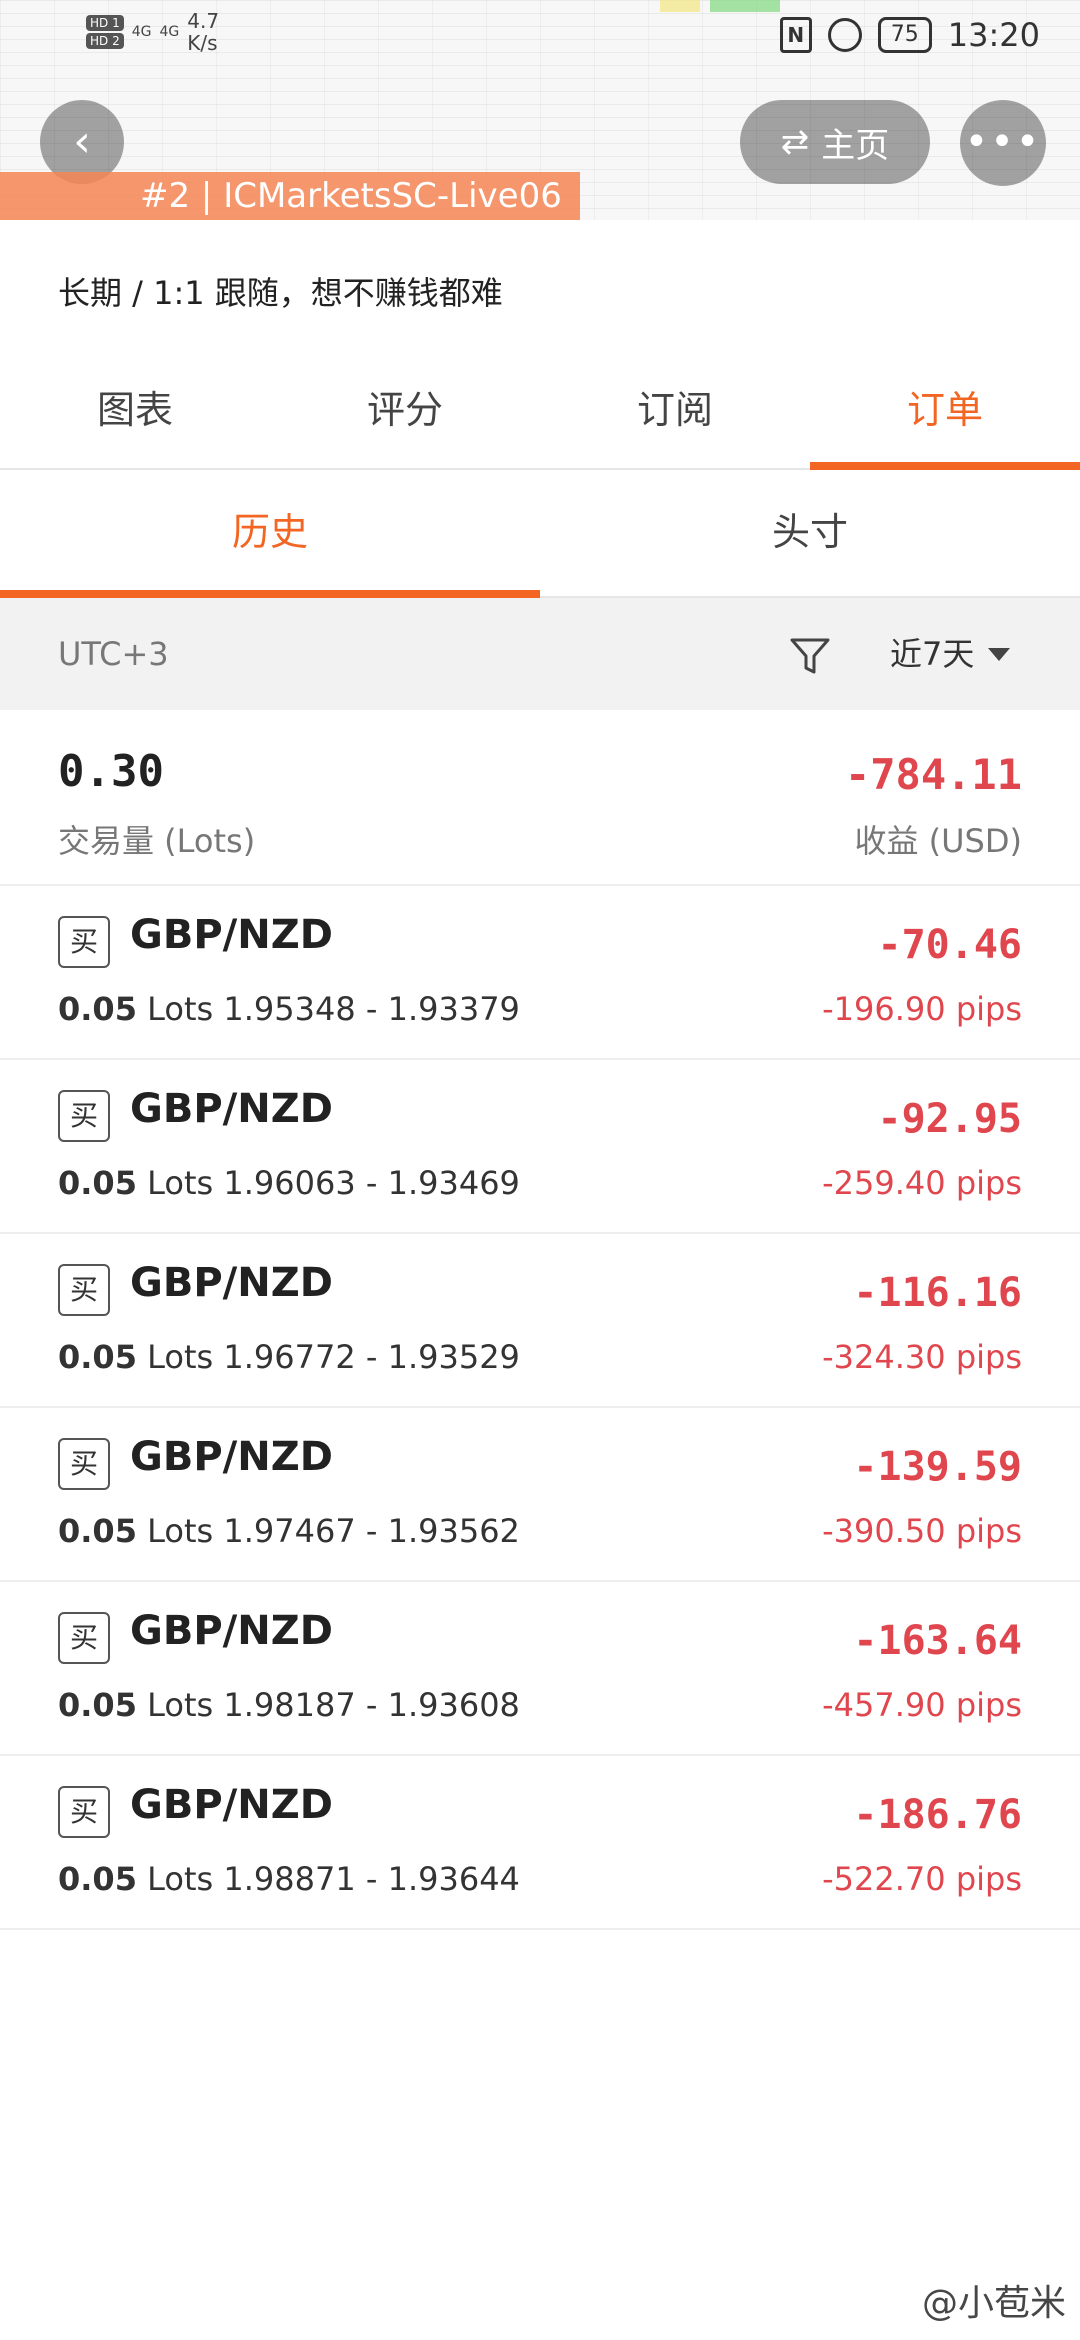  What do you see at coordinates (135, 414) in the screenshot?
I see `tab-chart: 图表` at bounding box center [135, 414].